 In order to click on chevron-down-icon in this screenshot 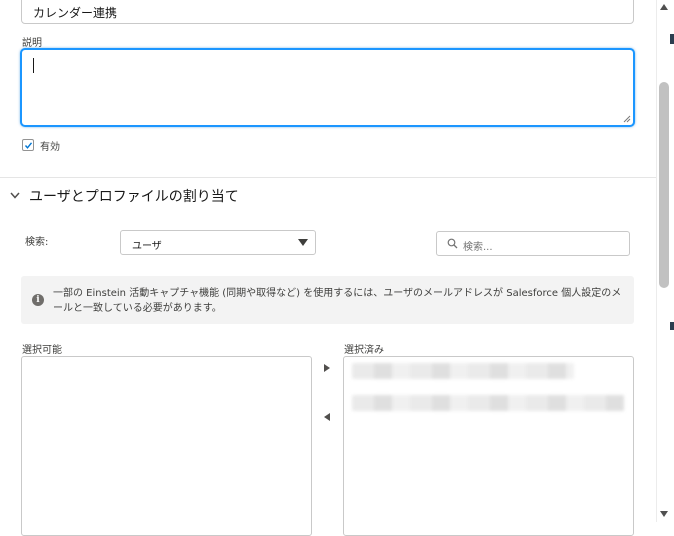, I will do `click(15, 196)`.